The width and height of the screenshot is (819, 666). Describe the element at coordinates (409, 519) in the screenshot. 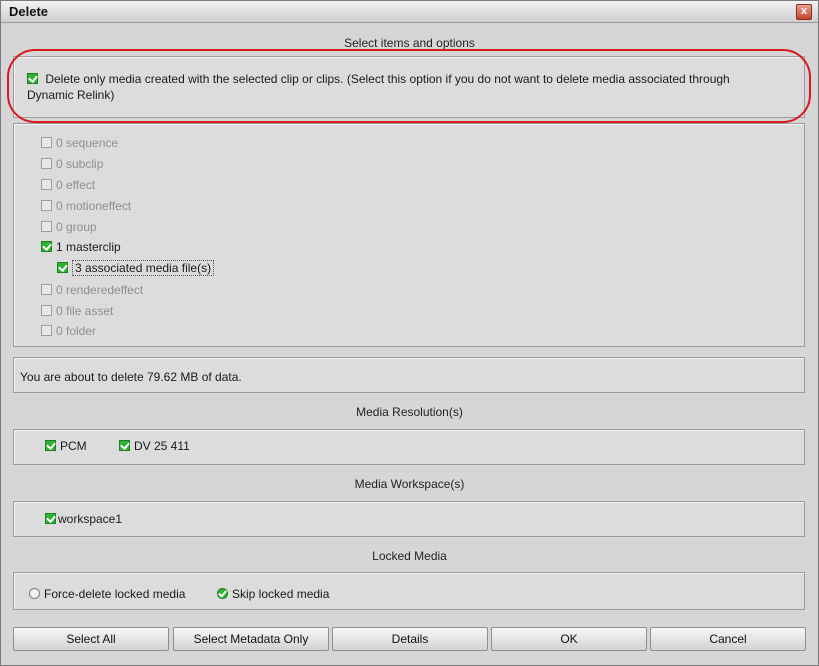

I see `workspace-panel` at that location.